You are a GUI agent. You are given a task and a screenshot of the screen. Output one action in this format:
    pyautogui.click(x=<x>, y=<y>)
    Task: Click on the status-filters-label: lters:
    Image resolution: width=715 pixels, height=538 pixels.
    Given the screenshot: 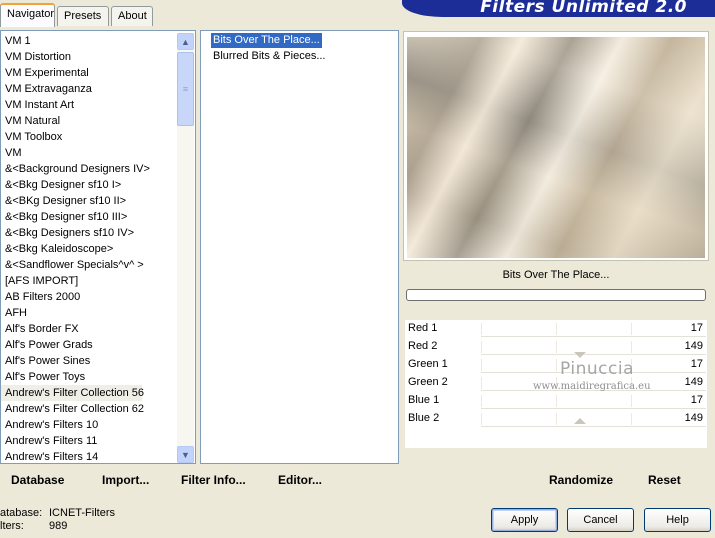 What is the action you would take?
    pyautogui.click(x=12, y=526)
    